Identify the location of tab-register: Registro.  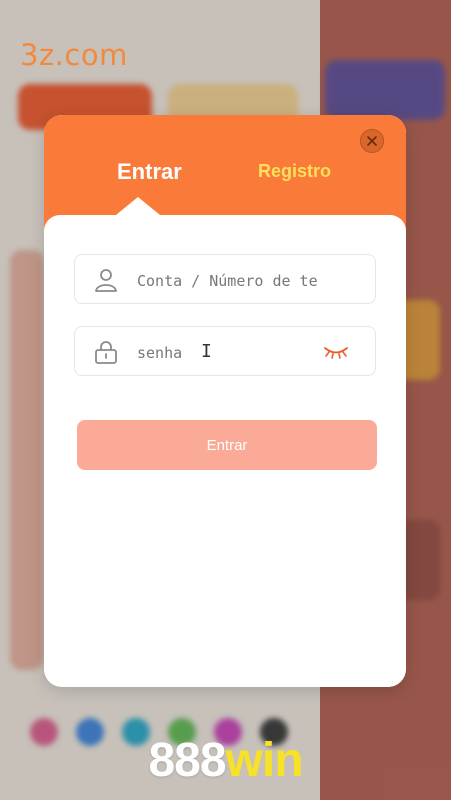
(294, 171).